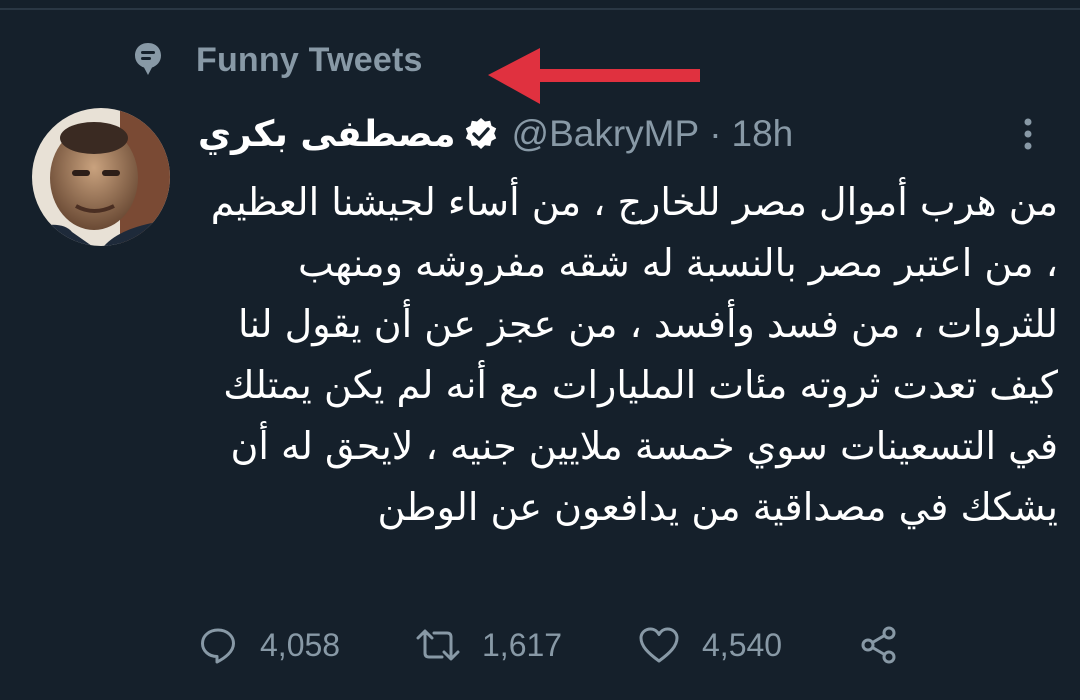 The width and height of the screenshot is (1080, 700). I want to click on author-display-name: مصطفى بكري, so click(327, 134).